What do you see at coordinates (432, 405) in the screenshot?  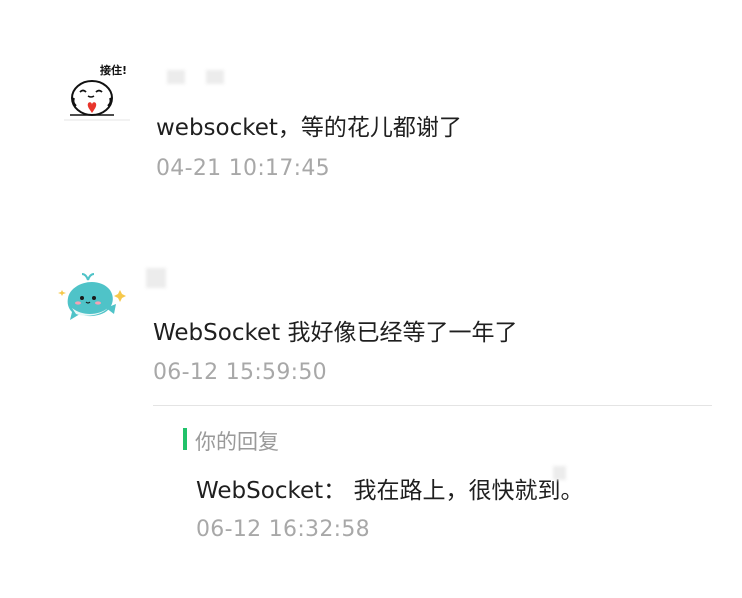 I see `reply-divider` at bounding box center [432, 405].